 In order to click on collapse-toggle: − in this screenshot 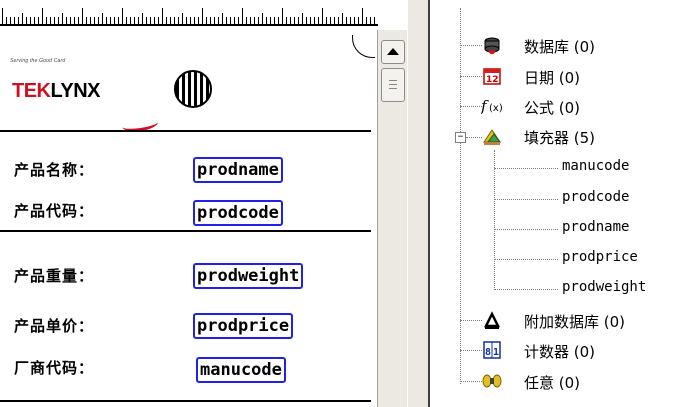, I will do `click(460, 137)`.